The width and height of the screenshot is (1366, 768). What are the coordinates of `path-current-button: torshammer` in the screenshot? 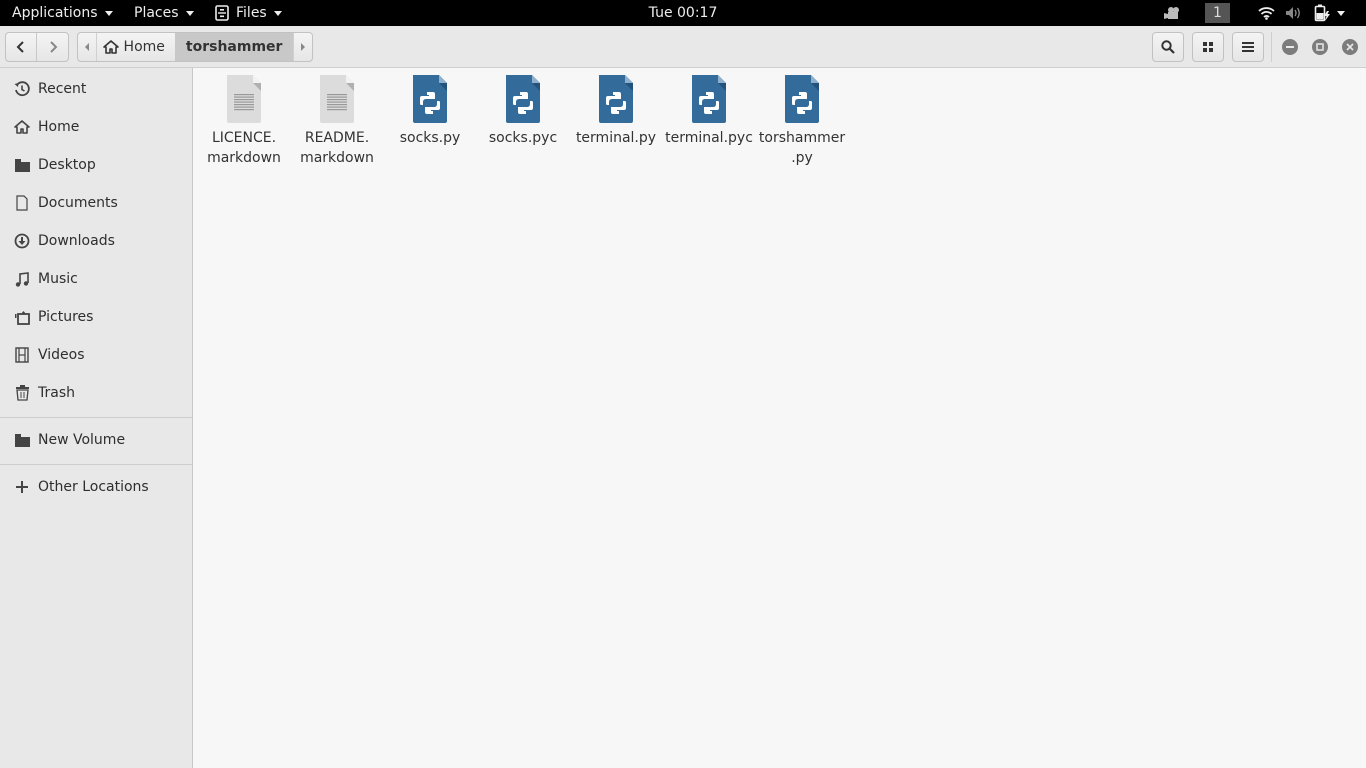 It's located at (234, 47).